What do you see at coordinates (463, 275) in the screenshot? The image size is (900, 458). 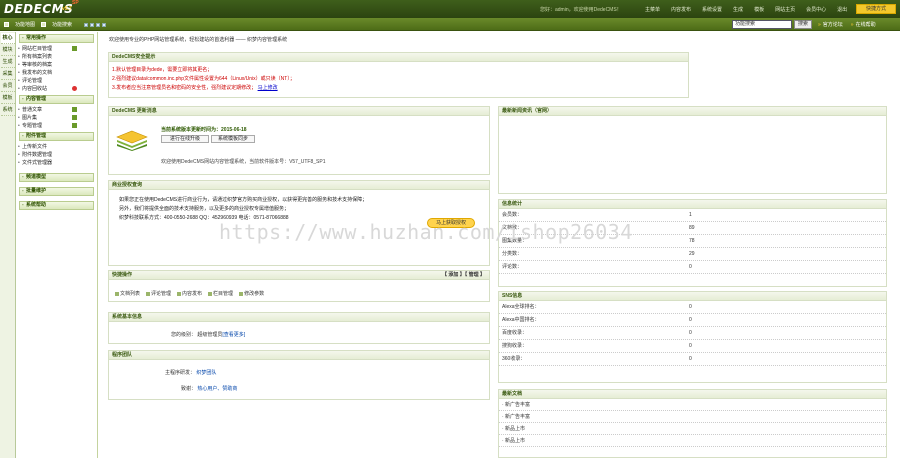 I see `quick-add-manage-links: 【 添加 】【 管理 】` at bounding box center [463, 275].